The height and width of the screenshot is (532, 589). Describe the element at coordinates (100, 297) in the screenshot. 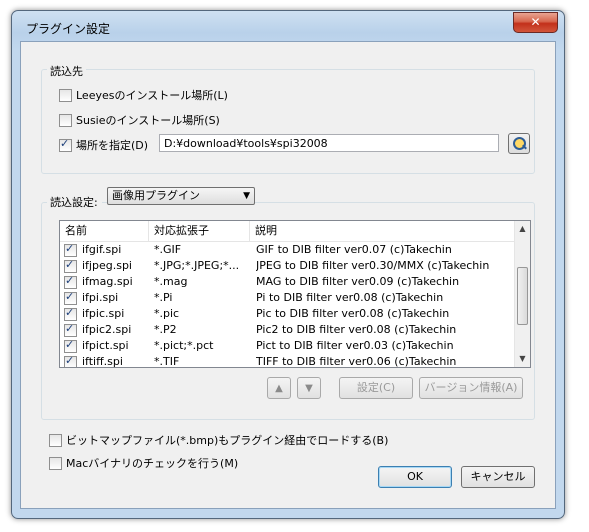

I see `plugin-name: ifpi.spi` at that location.